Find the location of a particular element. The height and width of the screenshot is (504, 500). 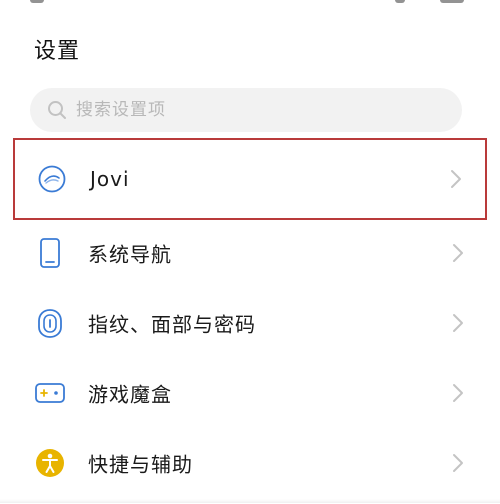

page-title: 设置 is located at coordinates (57, 51).